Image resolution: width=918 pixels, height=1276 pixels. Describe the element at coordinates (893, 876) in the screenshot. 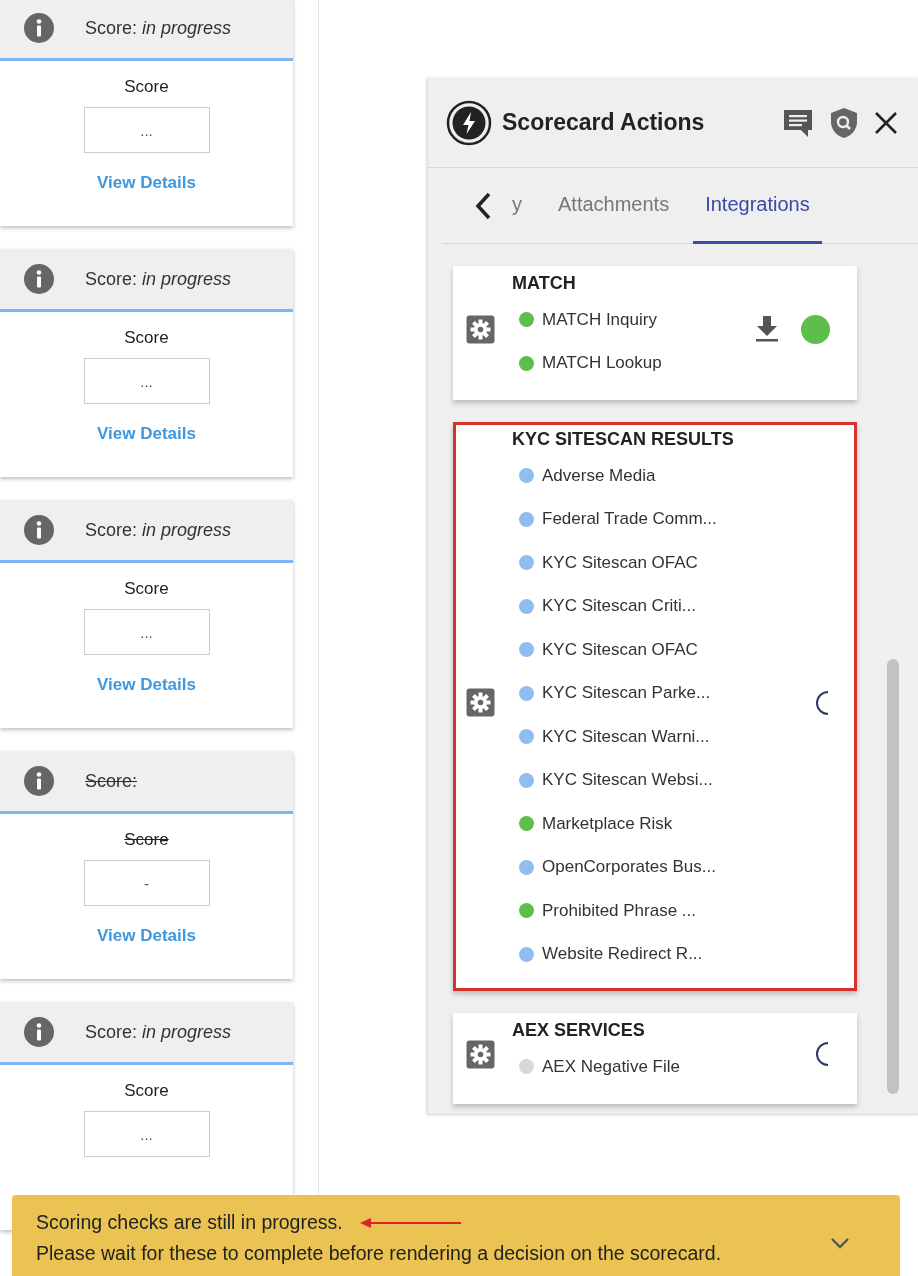

I see `scrollbar-thumb` at that location.